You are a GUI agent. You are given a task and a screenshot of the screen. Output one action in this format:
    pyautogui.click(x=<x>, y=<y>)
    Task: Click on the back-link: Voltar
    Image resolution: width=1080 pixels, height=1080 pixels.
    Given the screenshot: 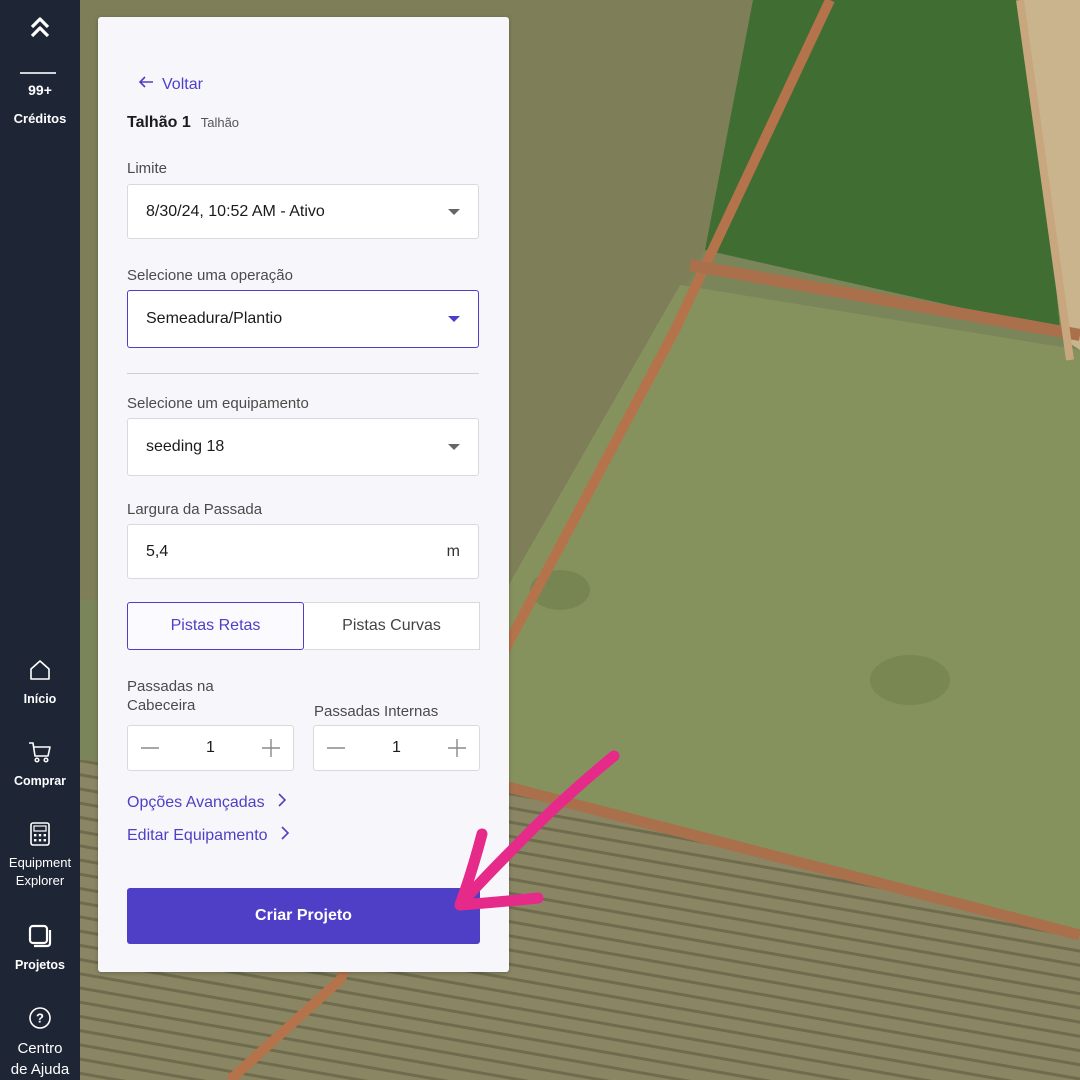 What is the action you would take?
    pyautogui.click(x=170, y=84)
    